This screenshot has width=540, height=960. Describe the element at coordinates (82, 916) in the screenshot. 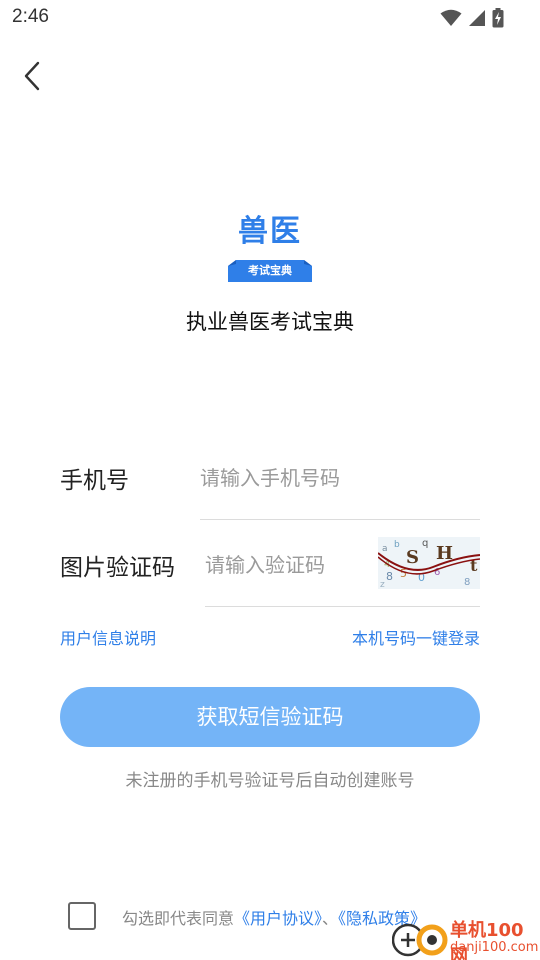

I see `agreement-checkbox` at that location.